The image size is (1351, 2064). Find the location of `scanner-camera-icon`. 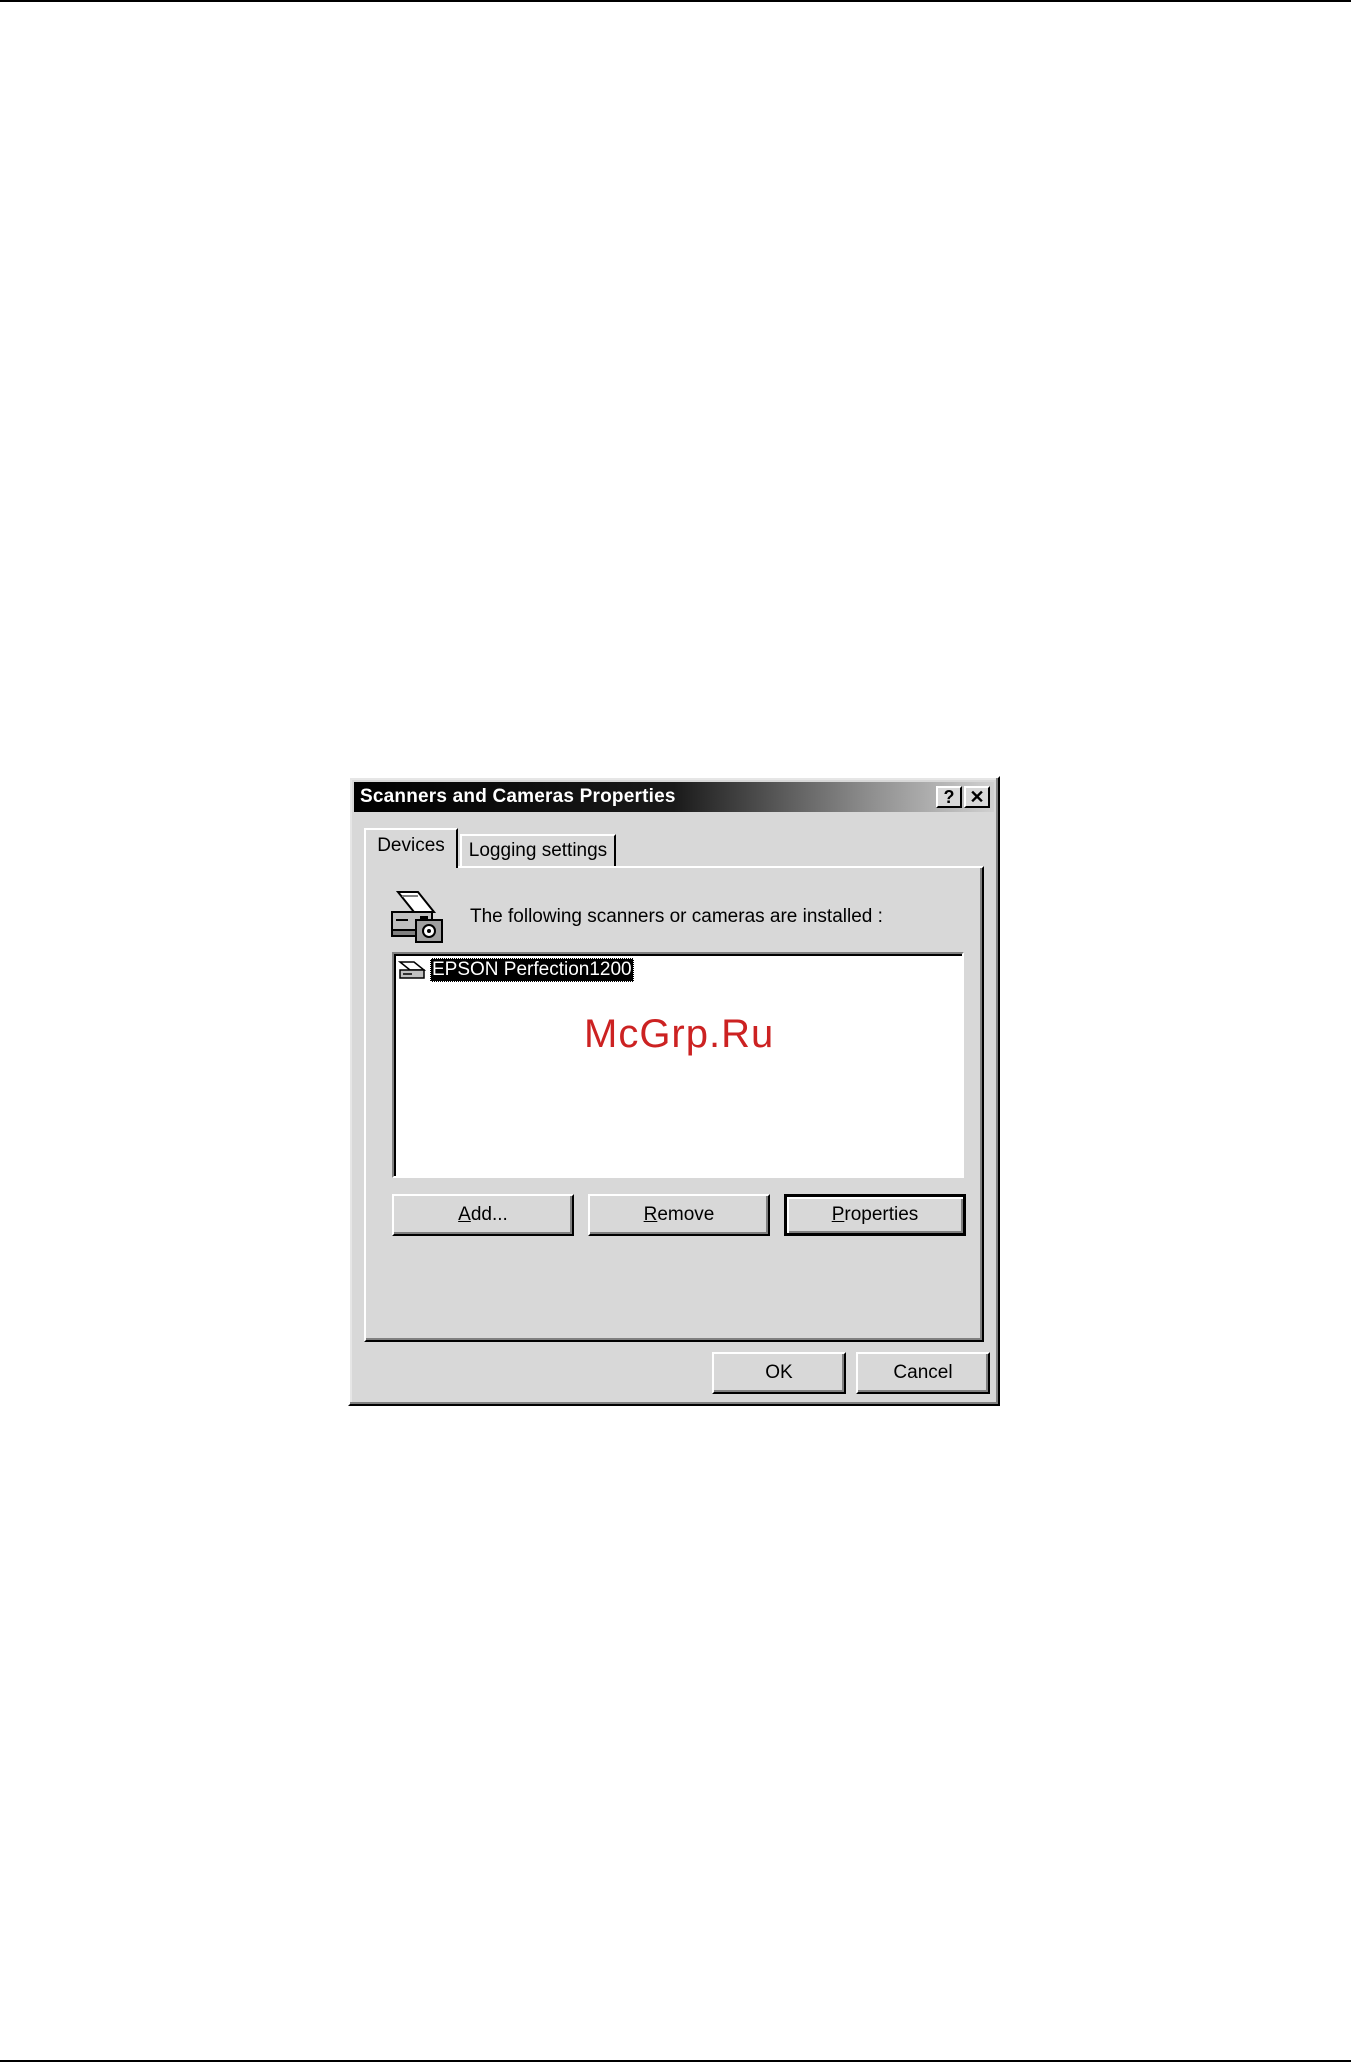

scanner-camera-icon is located at coordinates (417, 917).